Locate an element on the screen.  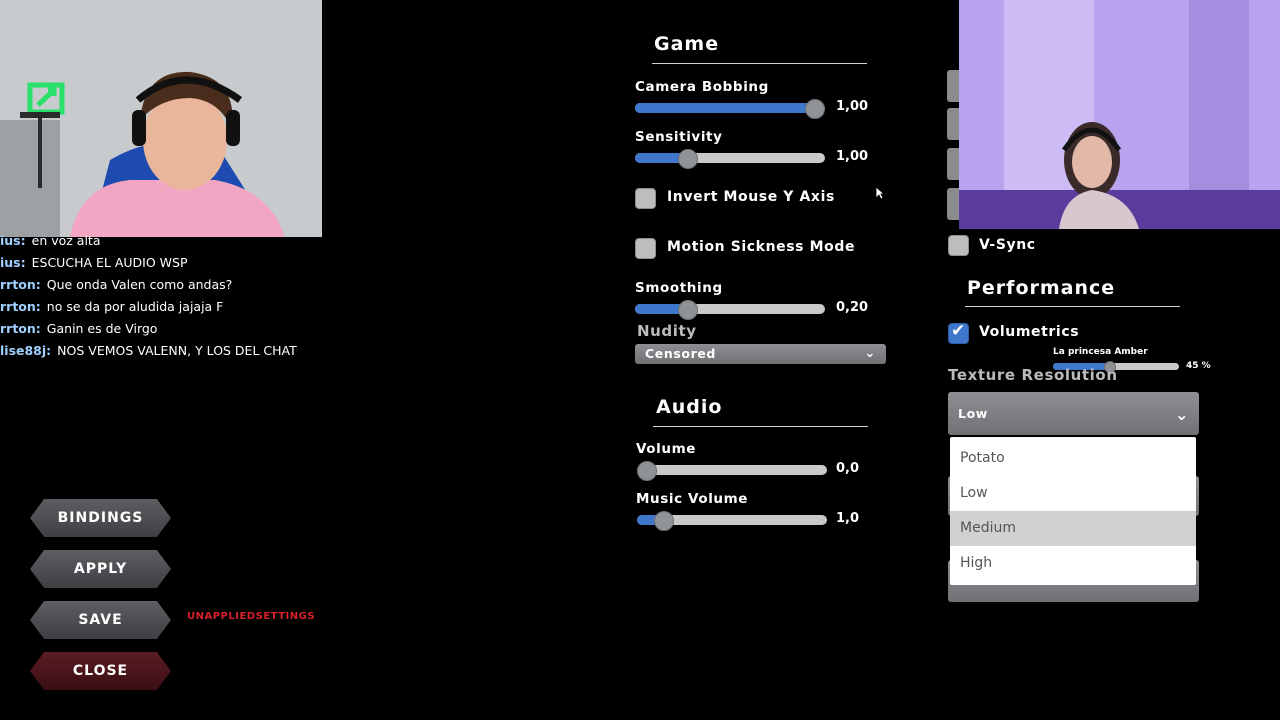
chat-username: lise88j: is located at coordinates (26, 350).